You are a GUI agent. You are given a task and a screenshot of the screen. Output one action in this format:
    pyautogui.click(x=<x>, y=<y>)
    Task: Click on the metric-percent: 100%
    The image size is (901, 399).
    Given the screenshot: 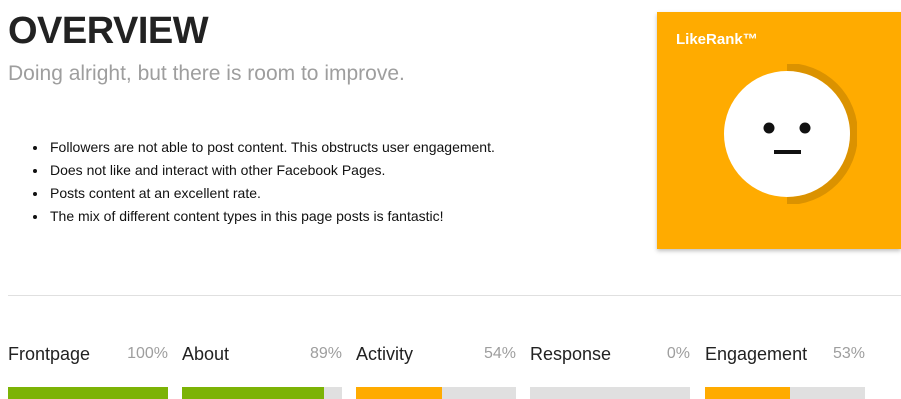 What is the action you would take?
    pyautogui.click(x=147, y=353)
    